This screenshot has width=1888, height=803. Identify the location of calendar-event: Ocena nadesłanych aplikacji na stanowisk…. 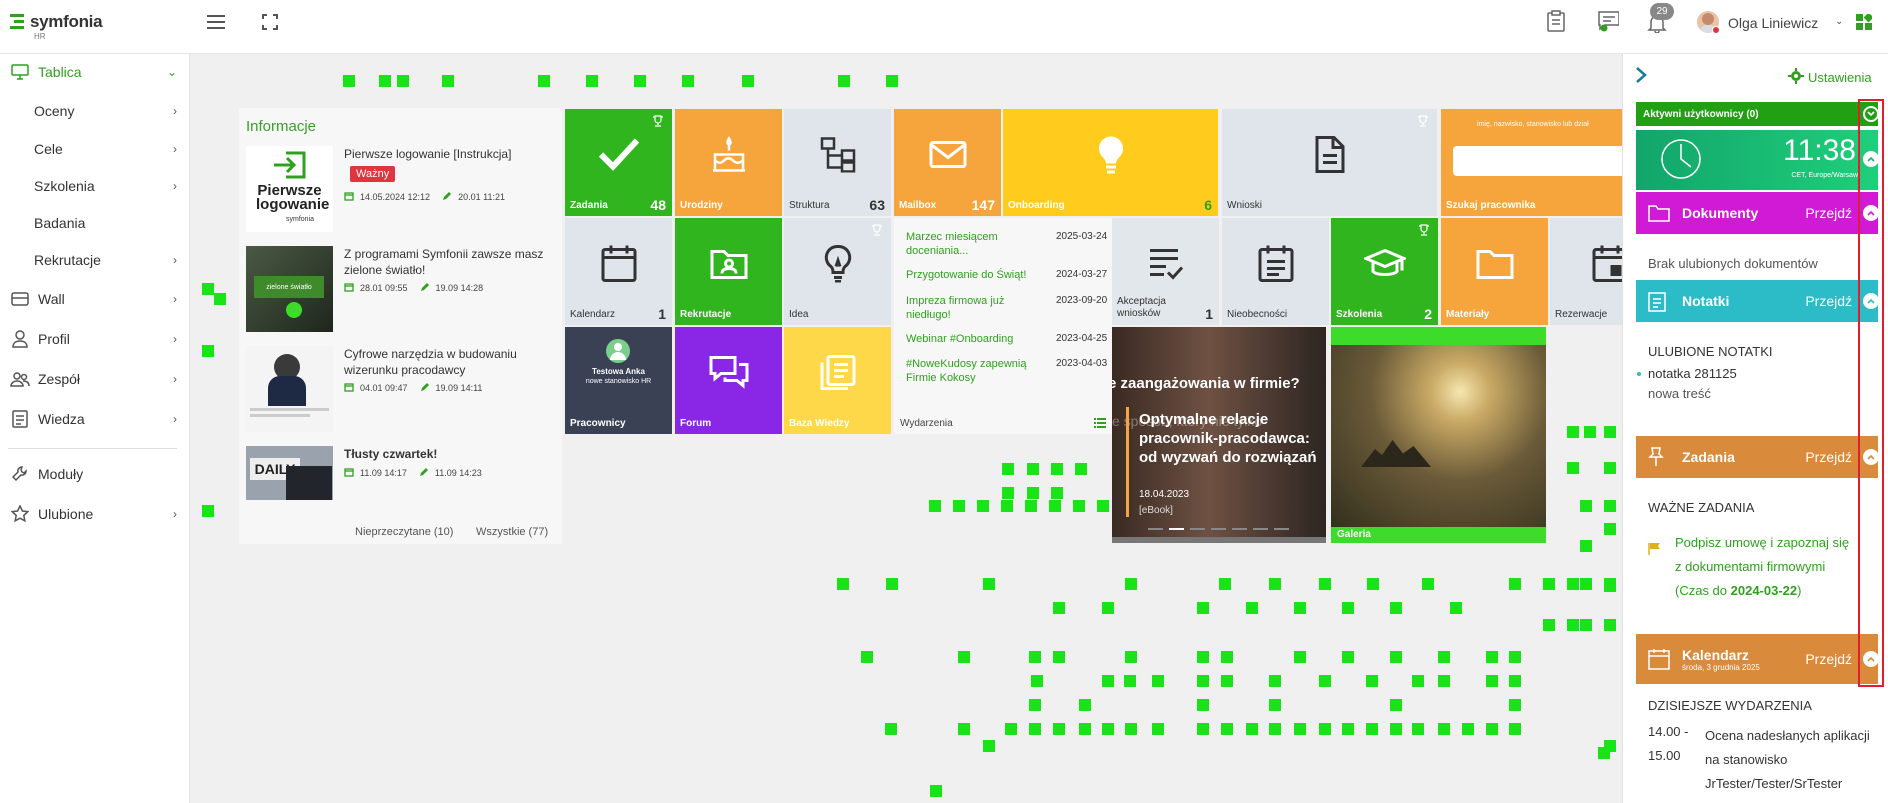
(1787, 760).